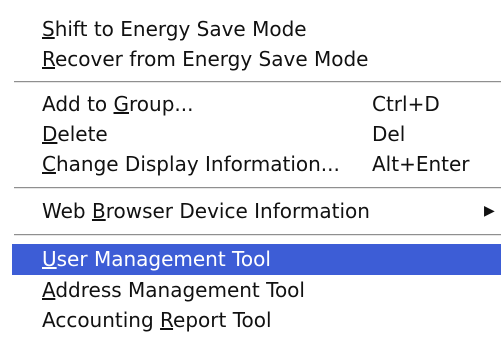 Image resolution: width=501 pixels, height=338 pixels. I want to click on menu-item-delete: Delete Del, so click(250, 134).